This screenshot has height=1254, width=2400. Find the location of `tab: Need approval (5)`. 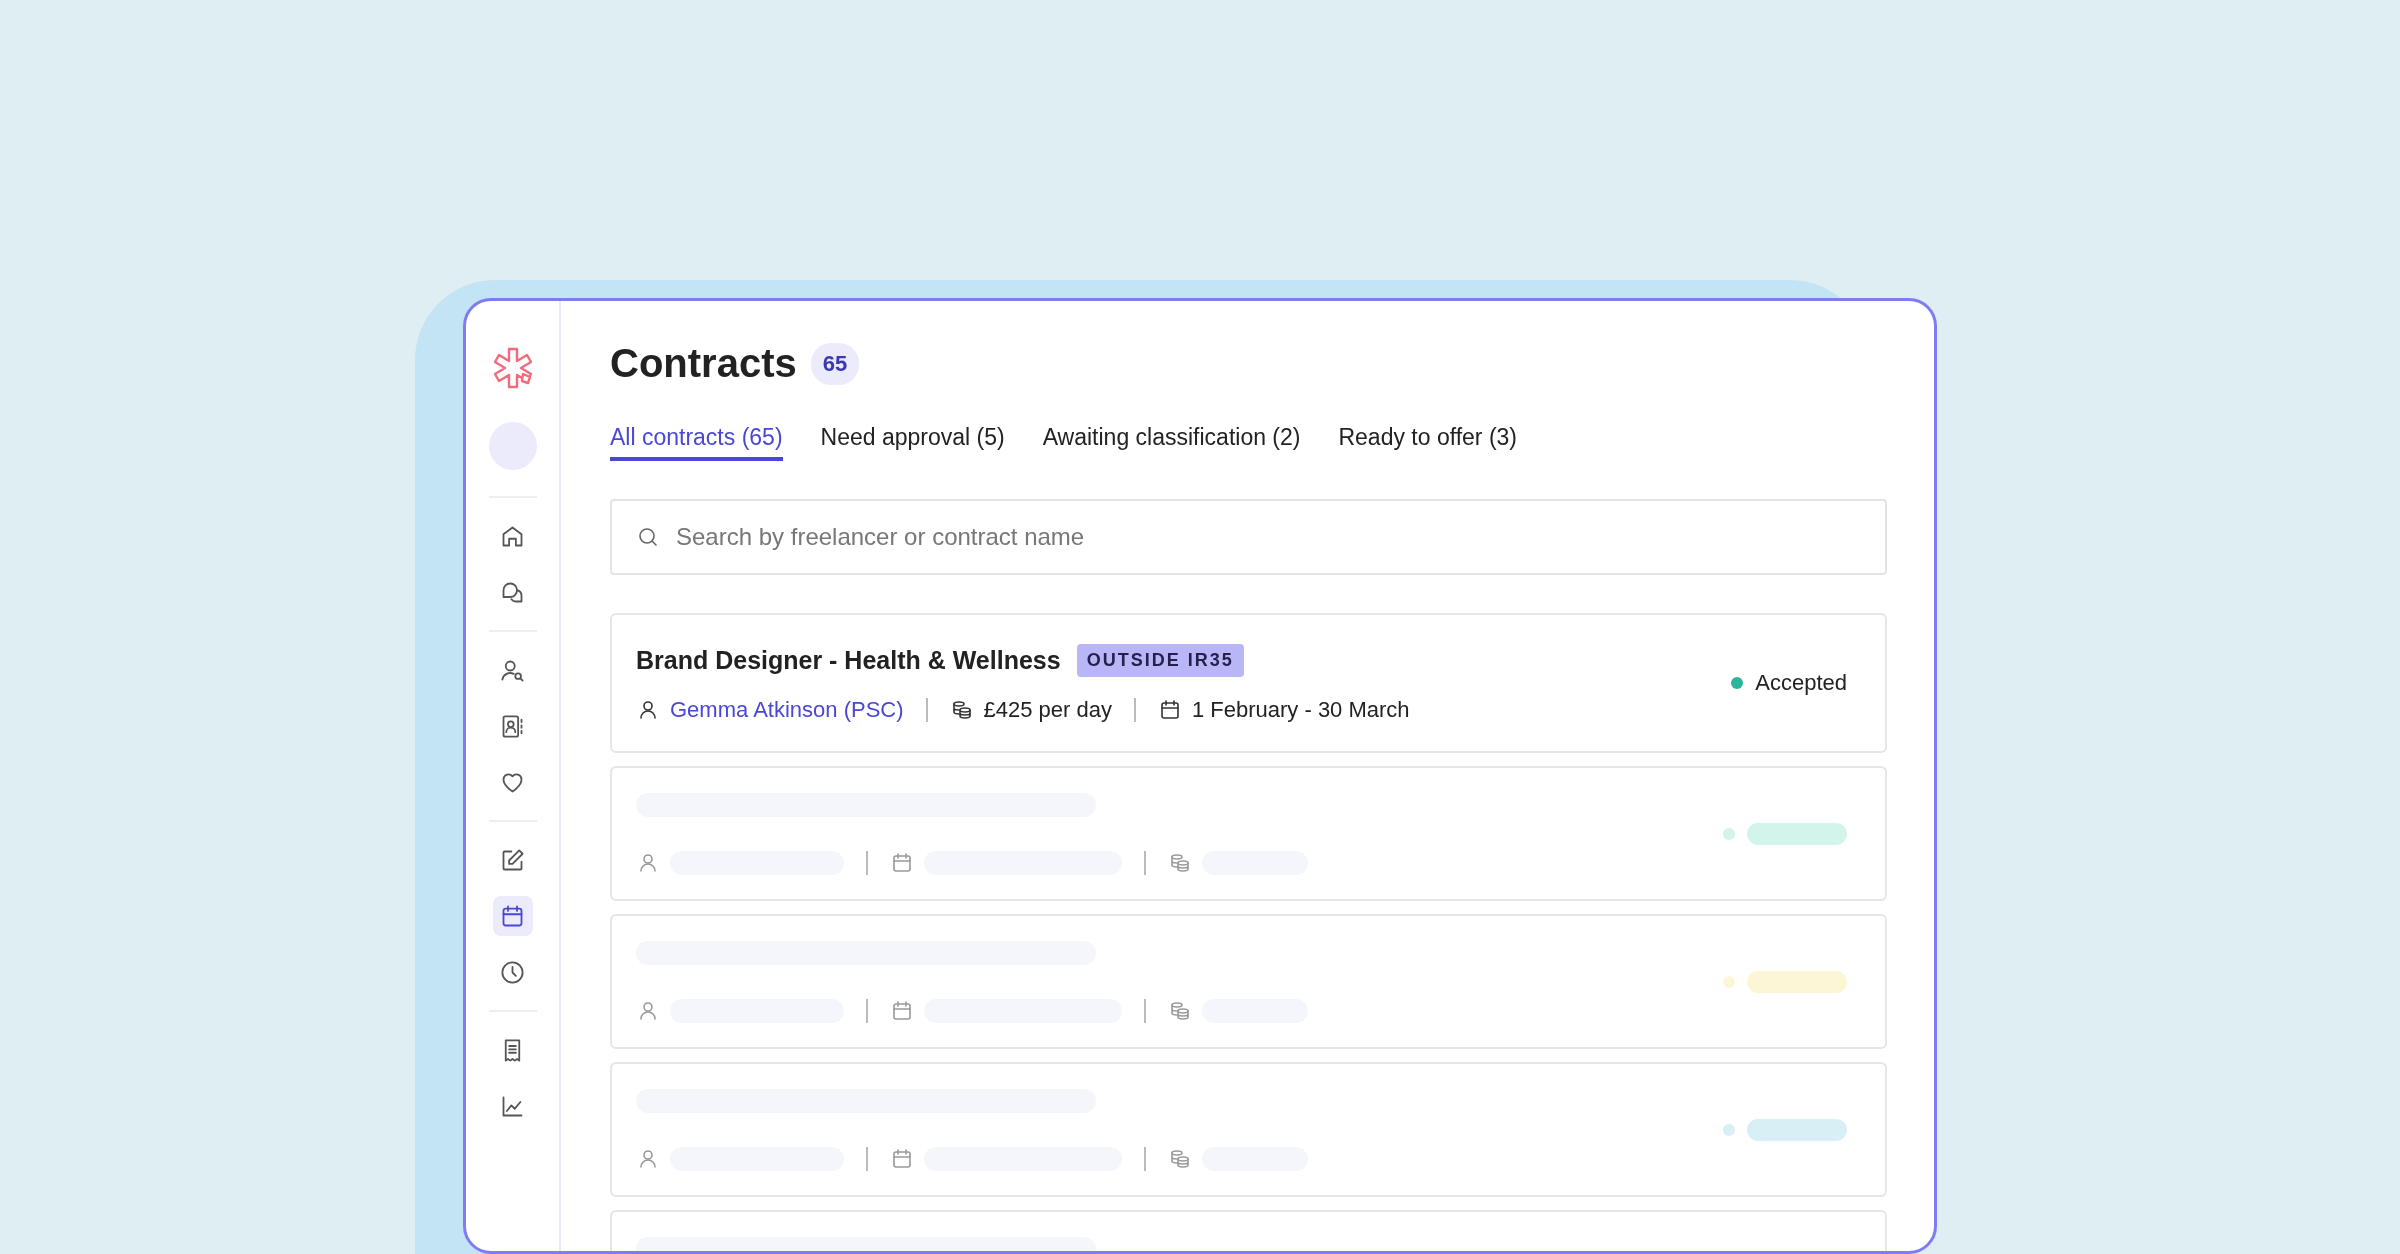

tab: Need approval (5) is located at coordinates (912, 442).